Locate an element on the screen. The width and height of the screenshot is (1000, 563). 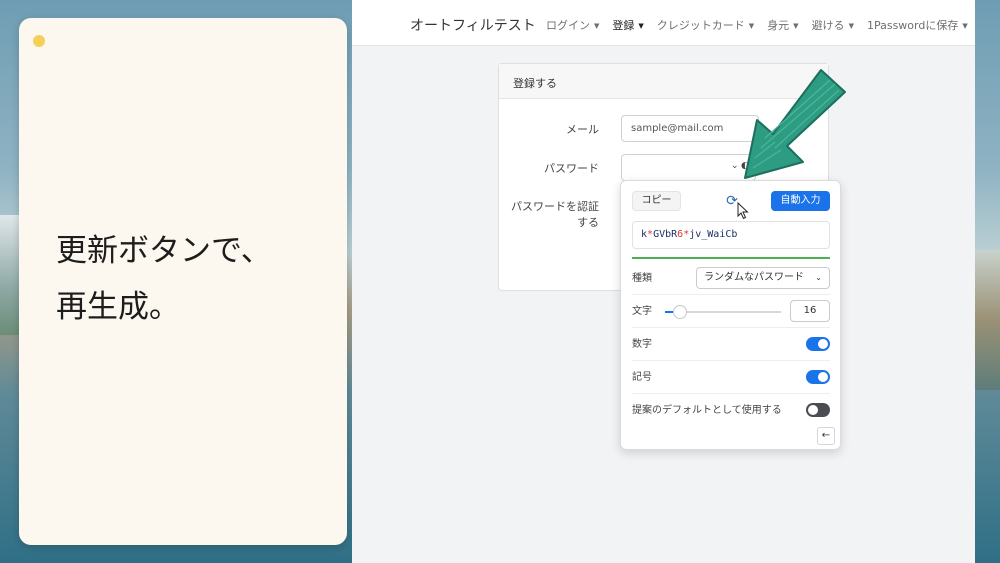
autofill-button: 自動入力 is located at coordinates (800, 201).